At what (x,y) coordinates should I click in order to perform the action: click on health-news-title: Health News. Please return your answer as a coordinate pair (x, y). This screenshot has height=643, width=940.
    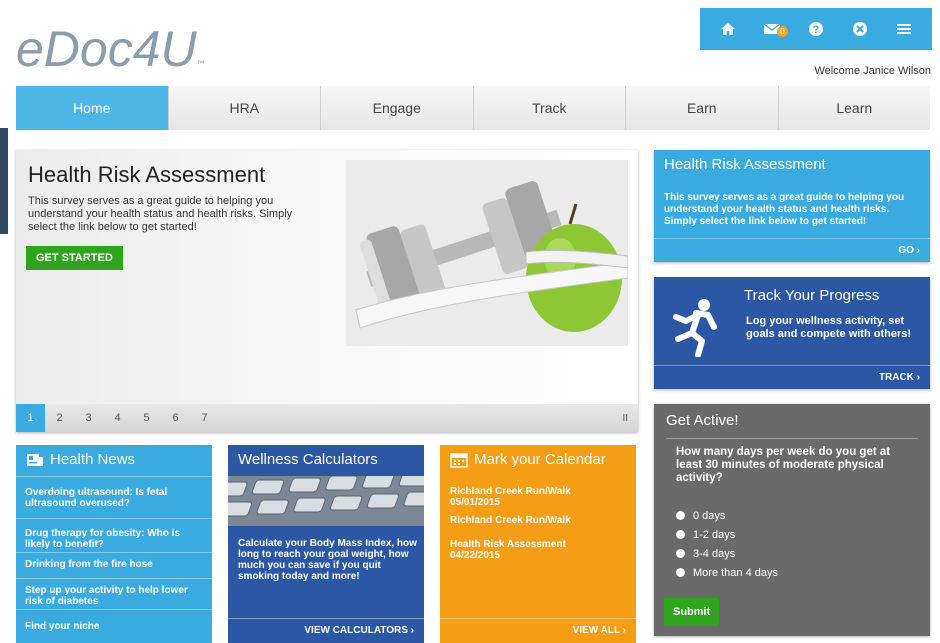
    Looking at the image, I should click on (80, 459).